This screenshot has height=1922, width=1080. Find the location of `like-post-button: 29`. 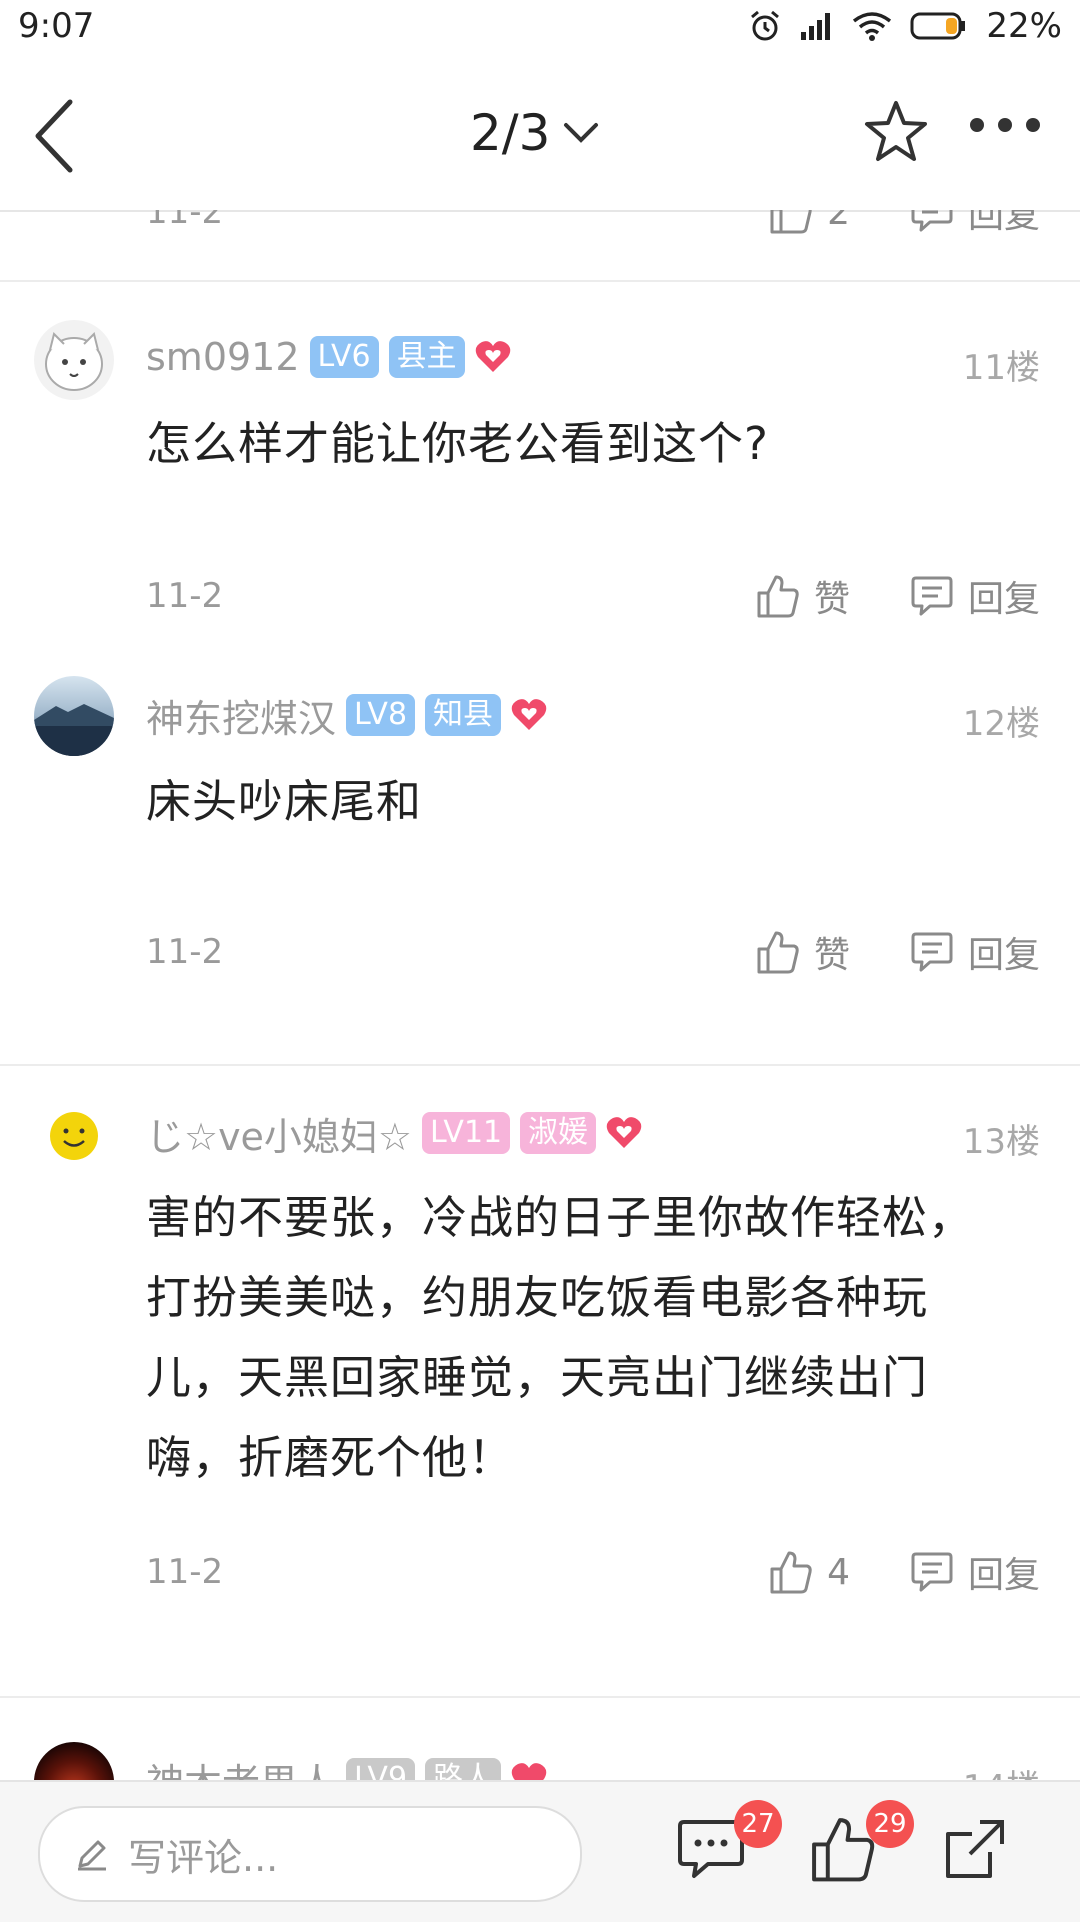

like-post-button: 29 is located at coordinates (861, 1846).